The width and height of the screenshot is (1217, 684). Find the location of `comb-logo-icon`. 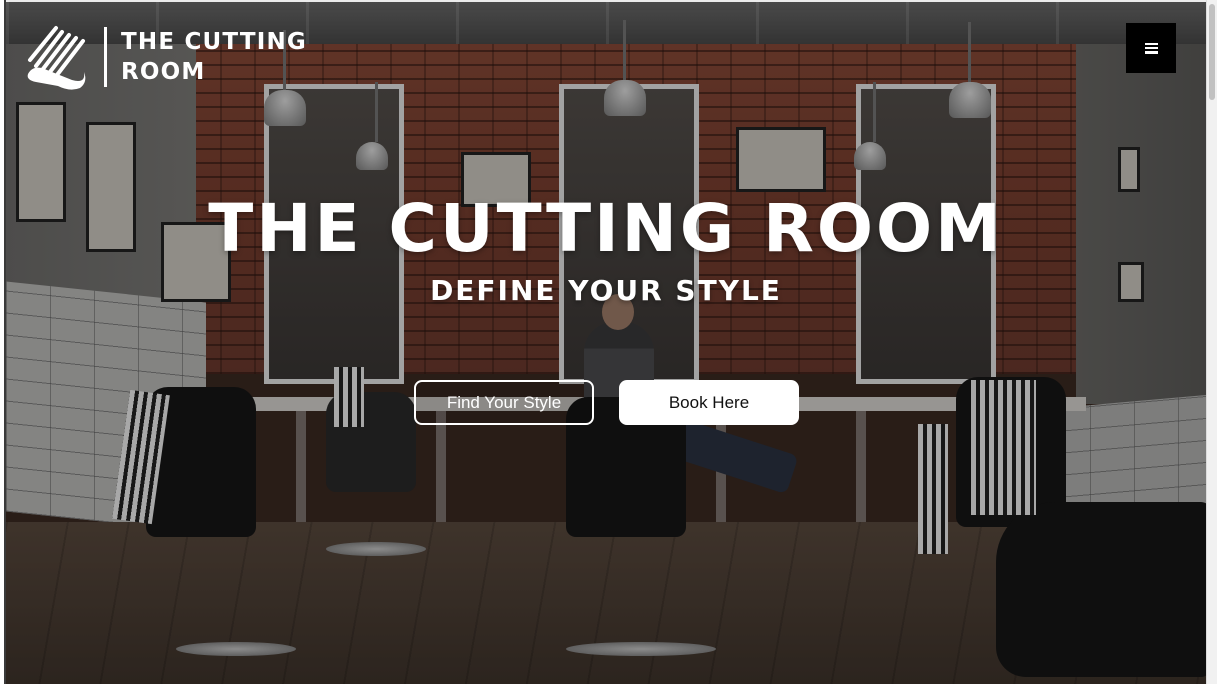

comb-logo-icon is located at coordinates (56, 58).